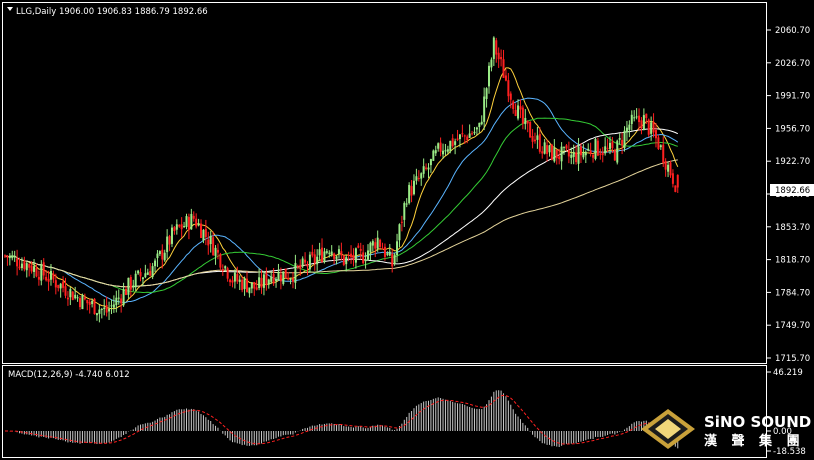 Image resolution: width=814 pixels, height=460 pixels. I want to click on sino-sound-logo: SiNO SOUND 漢 聲 集 團, so click(726, 429).